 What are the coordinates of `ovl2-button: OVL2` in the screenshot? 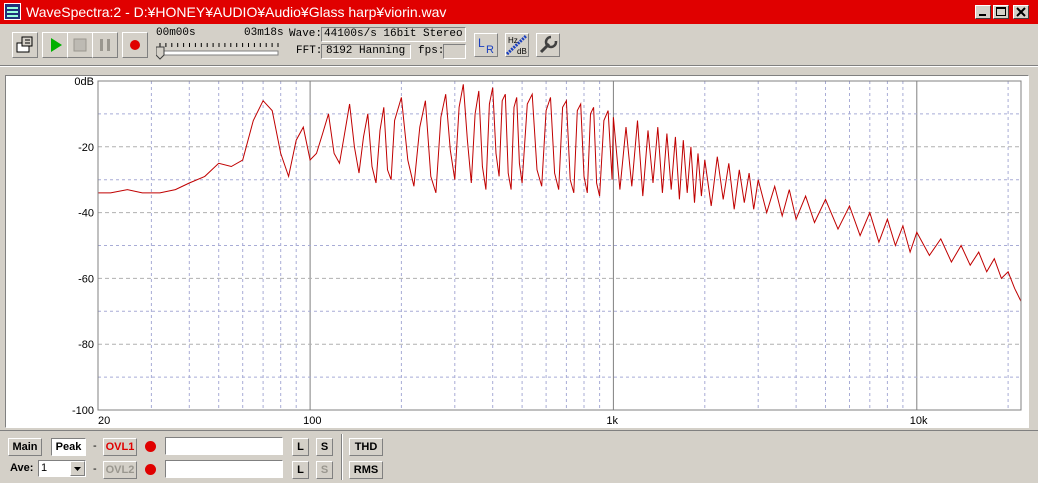 It's located at (120, 470).